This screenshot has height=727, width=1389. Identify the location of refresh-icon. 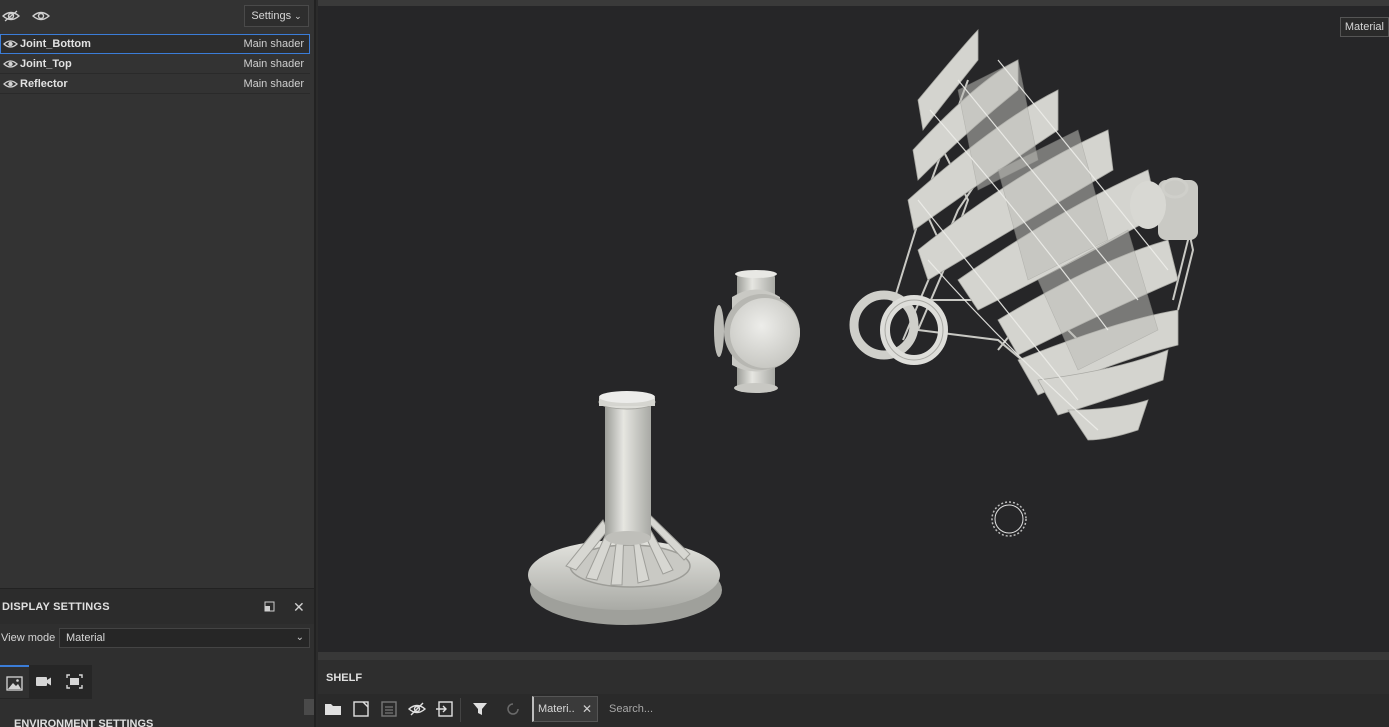
(513, 709).